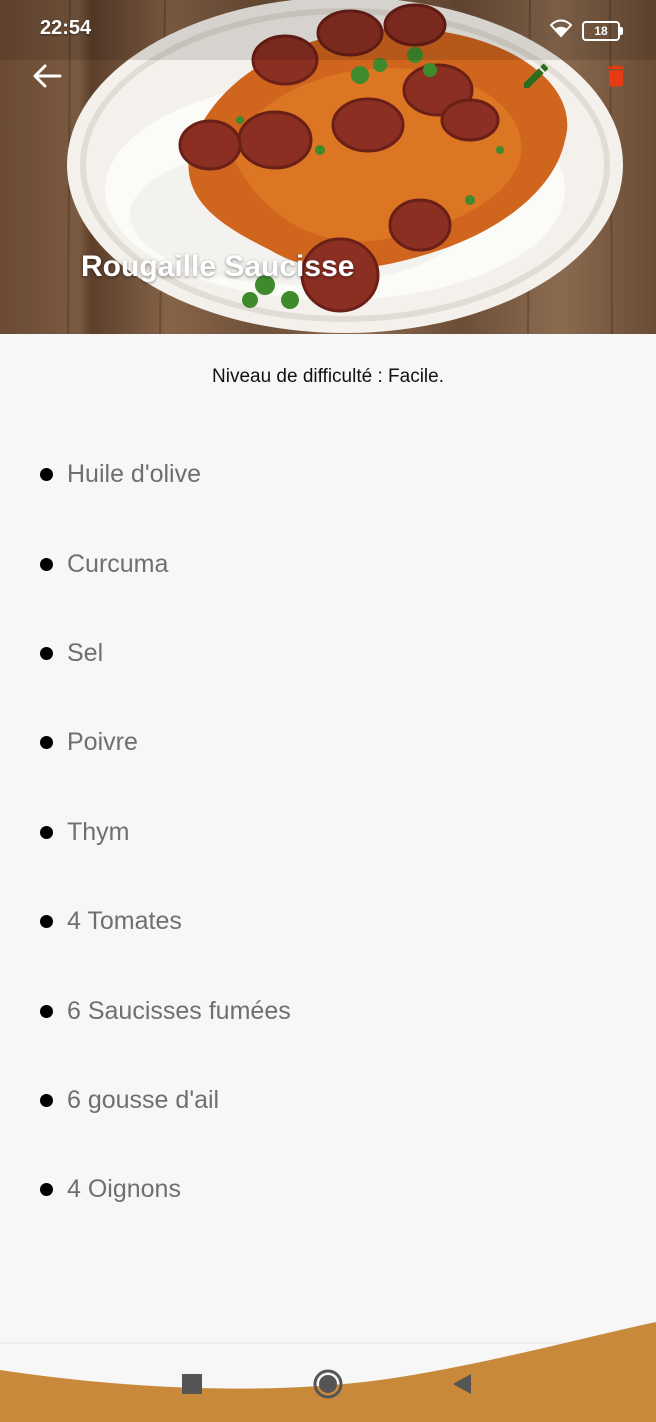 The height and width of the screenshot is (1422, 656). I want to click on arrow-left-icon, so click(47, 76).